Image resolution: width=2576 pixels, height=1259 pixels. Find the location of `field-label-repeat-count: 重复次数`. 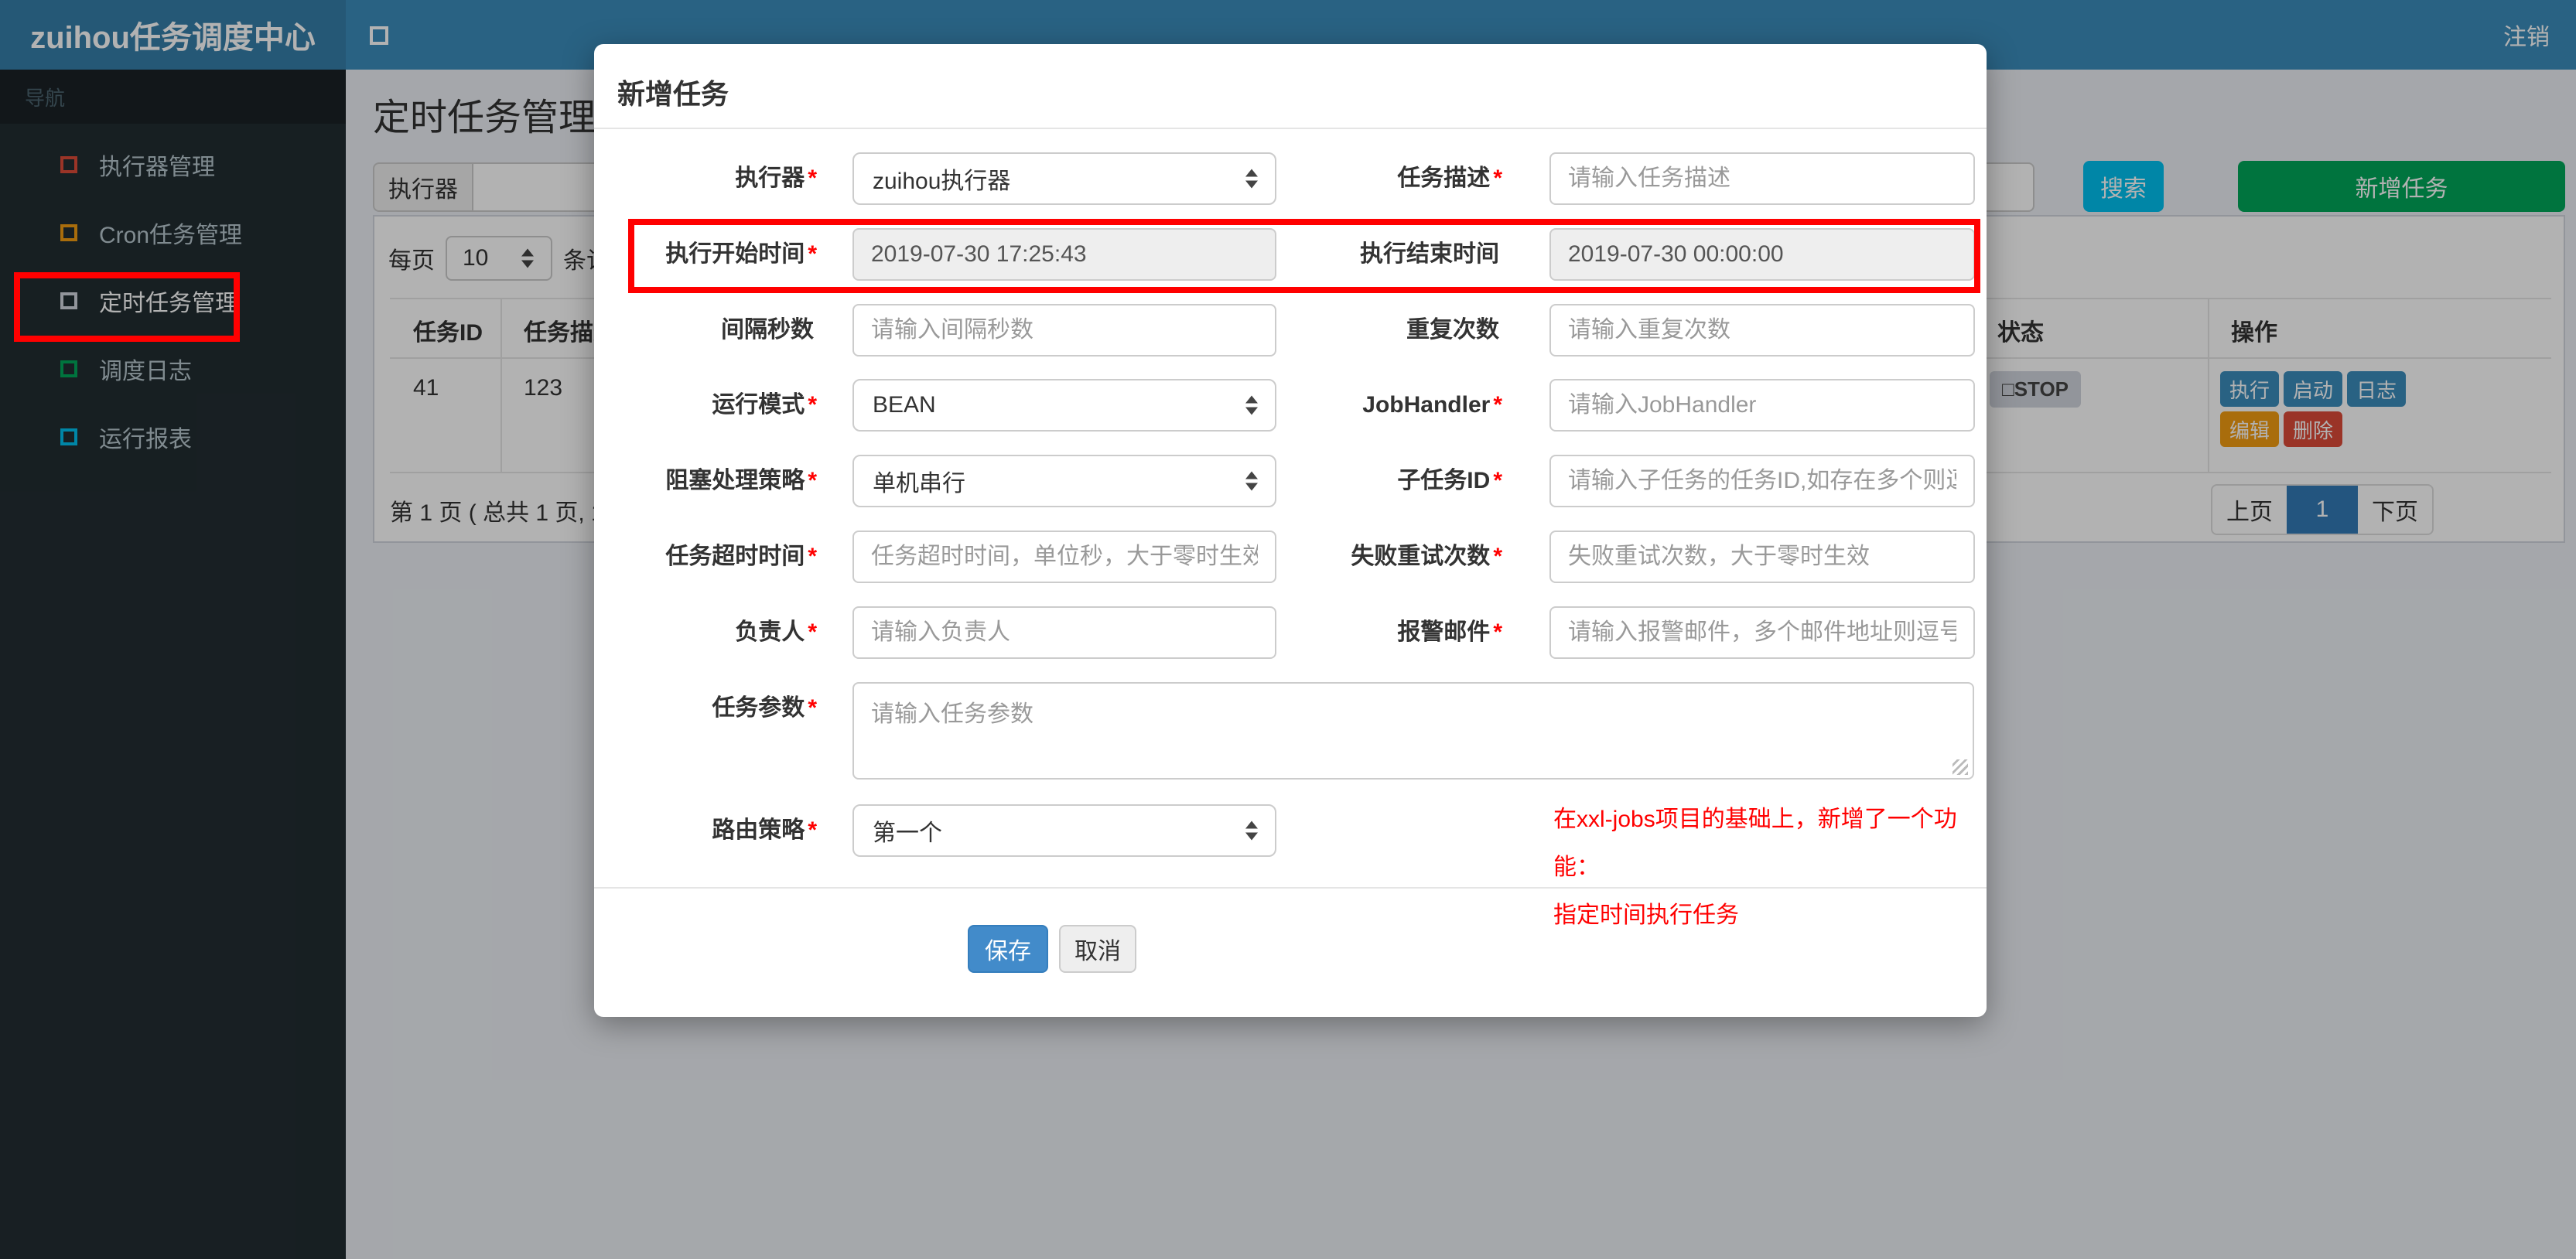

field-label-repeat-count: 重复次数 is located at coordinates (1452, 330).